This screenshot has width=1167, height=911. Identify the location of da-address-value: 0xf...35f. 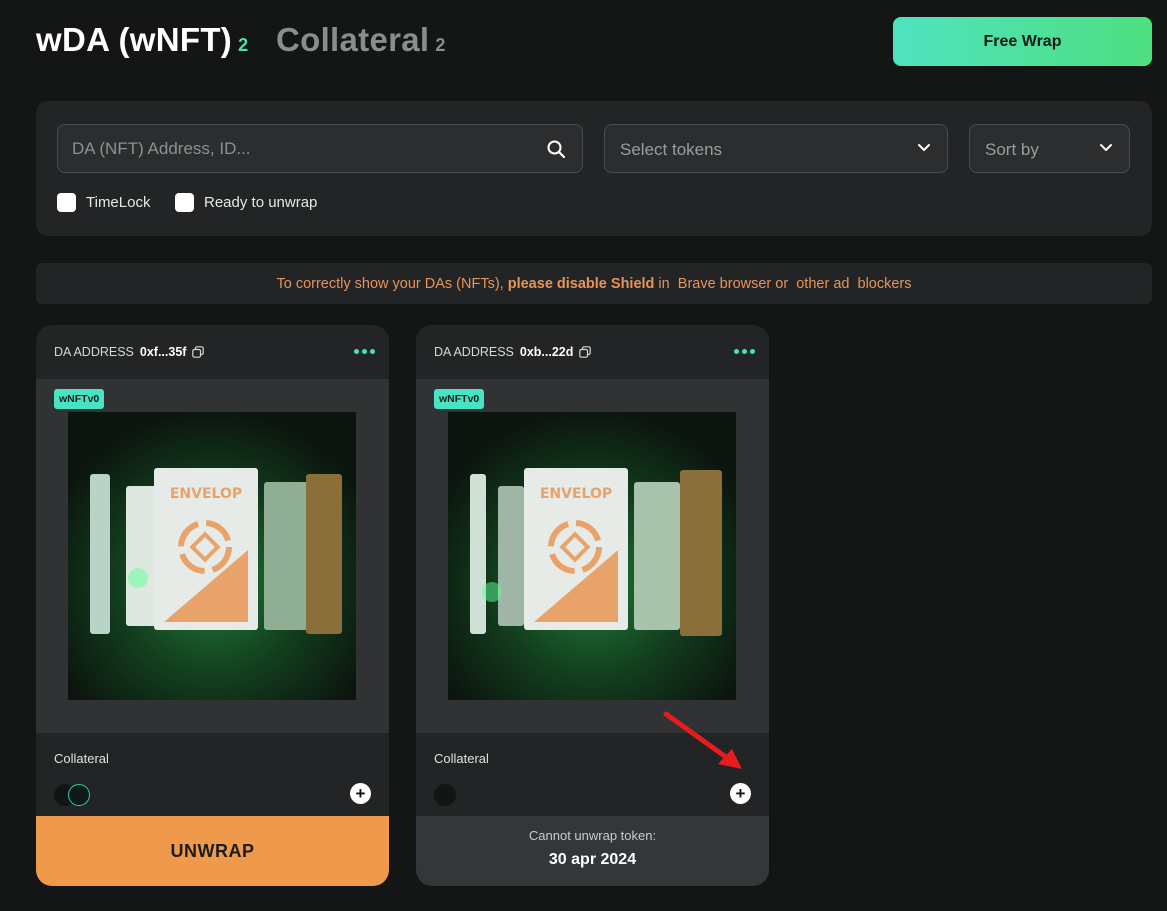
(163, 352).